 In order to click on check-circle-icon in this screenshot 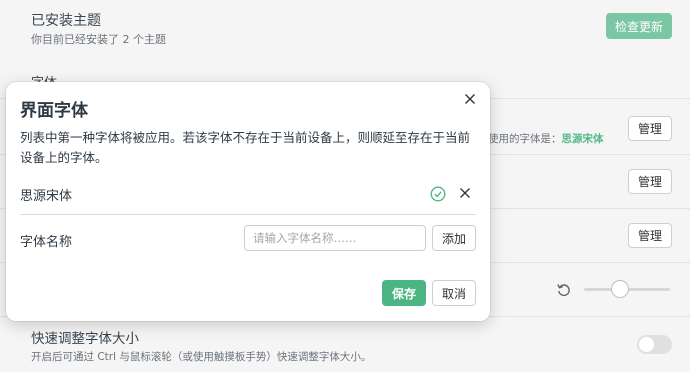, I will do `click(438, 194)`.